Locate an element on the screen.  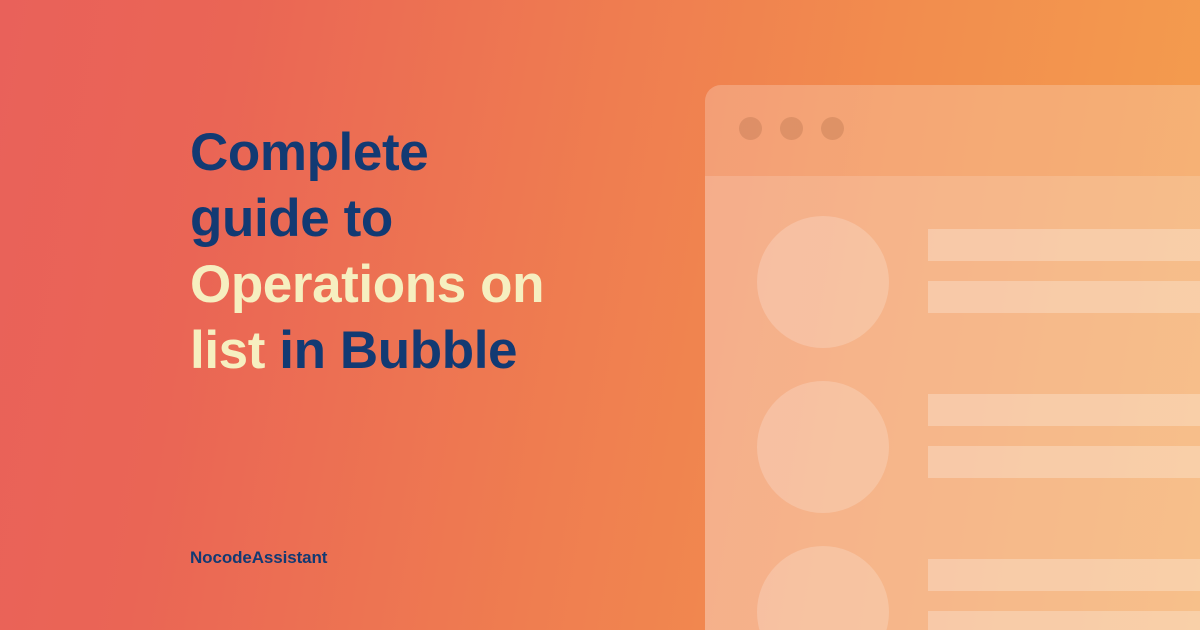
headline-line-1: Complete is located at coordinates (309, 152).